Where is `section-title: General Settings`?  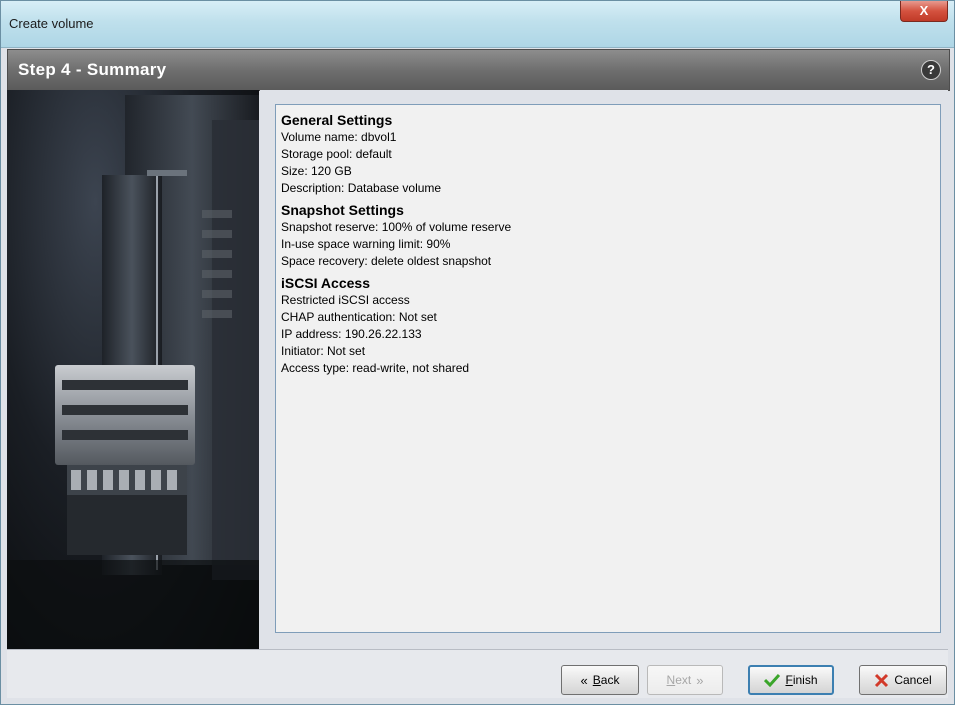
section-title: General Settings is located at coordinates (337, 120).